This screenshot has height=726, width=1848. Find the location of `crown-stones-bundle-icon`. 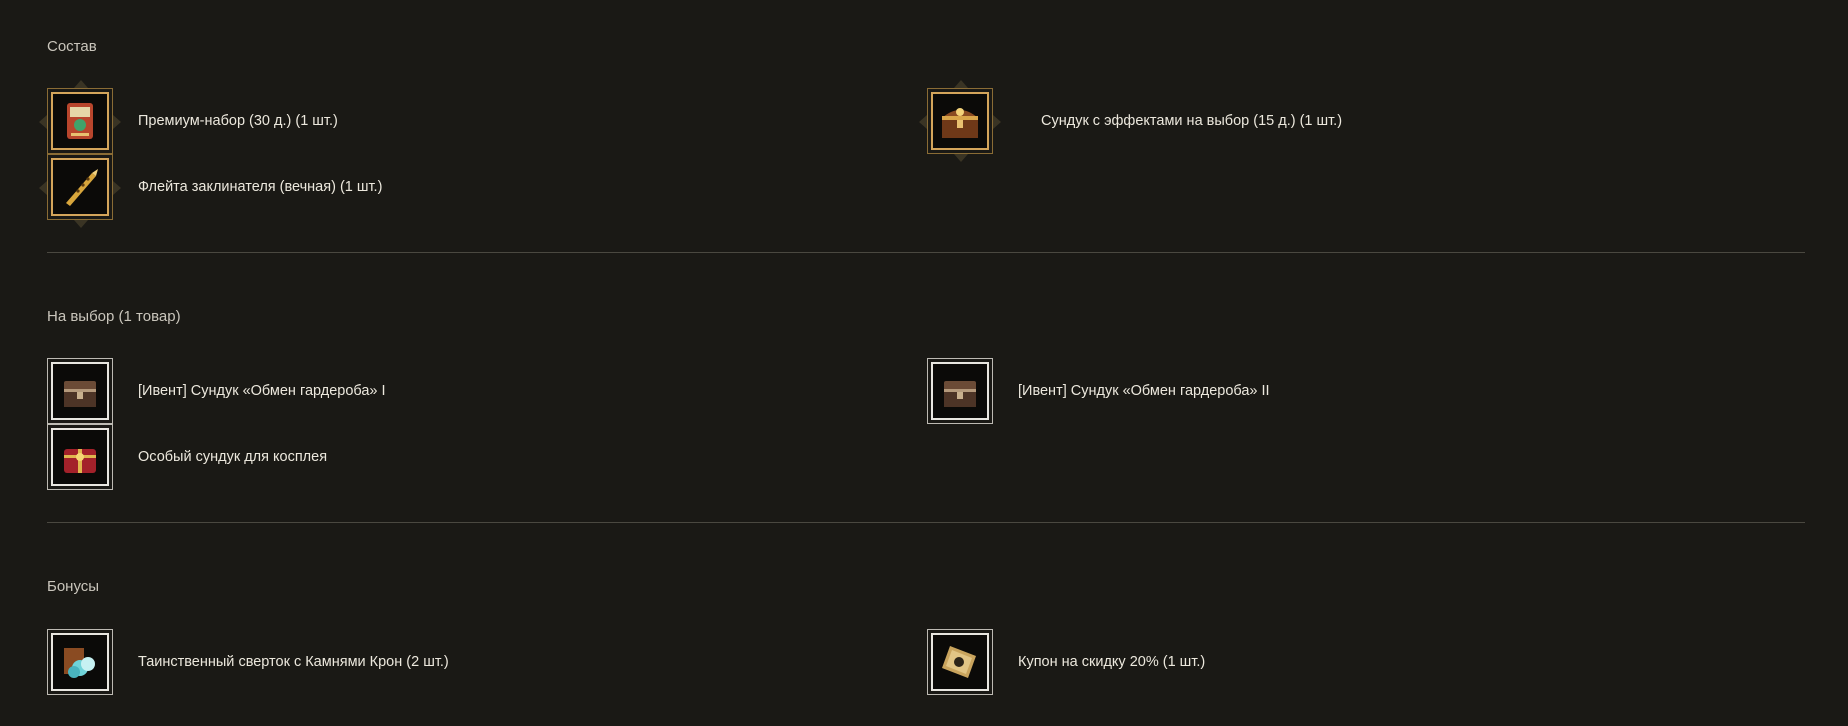

crown-stones-bundle-icon is located at coordinates (80, 662).